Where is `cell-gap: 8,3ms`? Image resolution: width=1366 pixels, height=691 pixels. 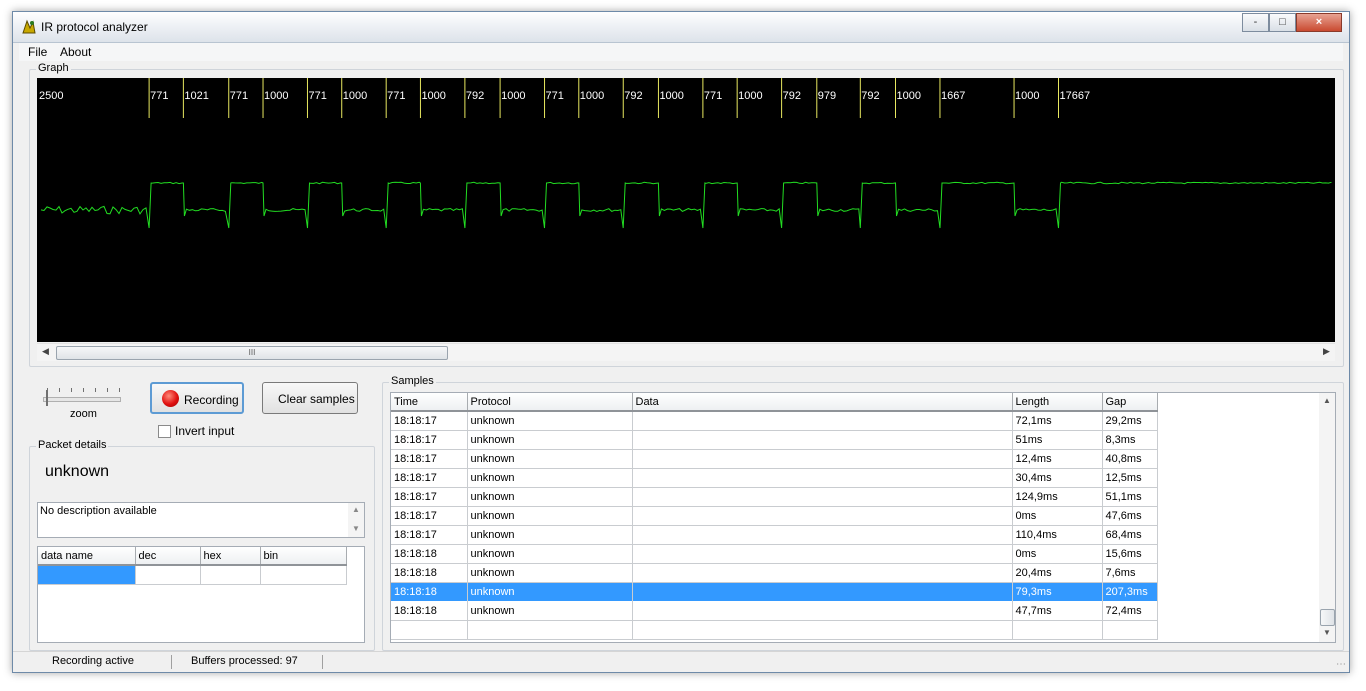 cell-gap: 8,3ms is located at coordinates (1130, 440).